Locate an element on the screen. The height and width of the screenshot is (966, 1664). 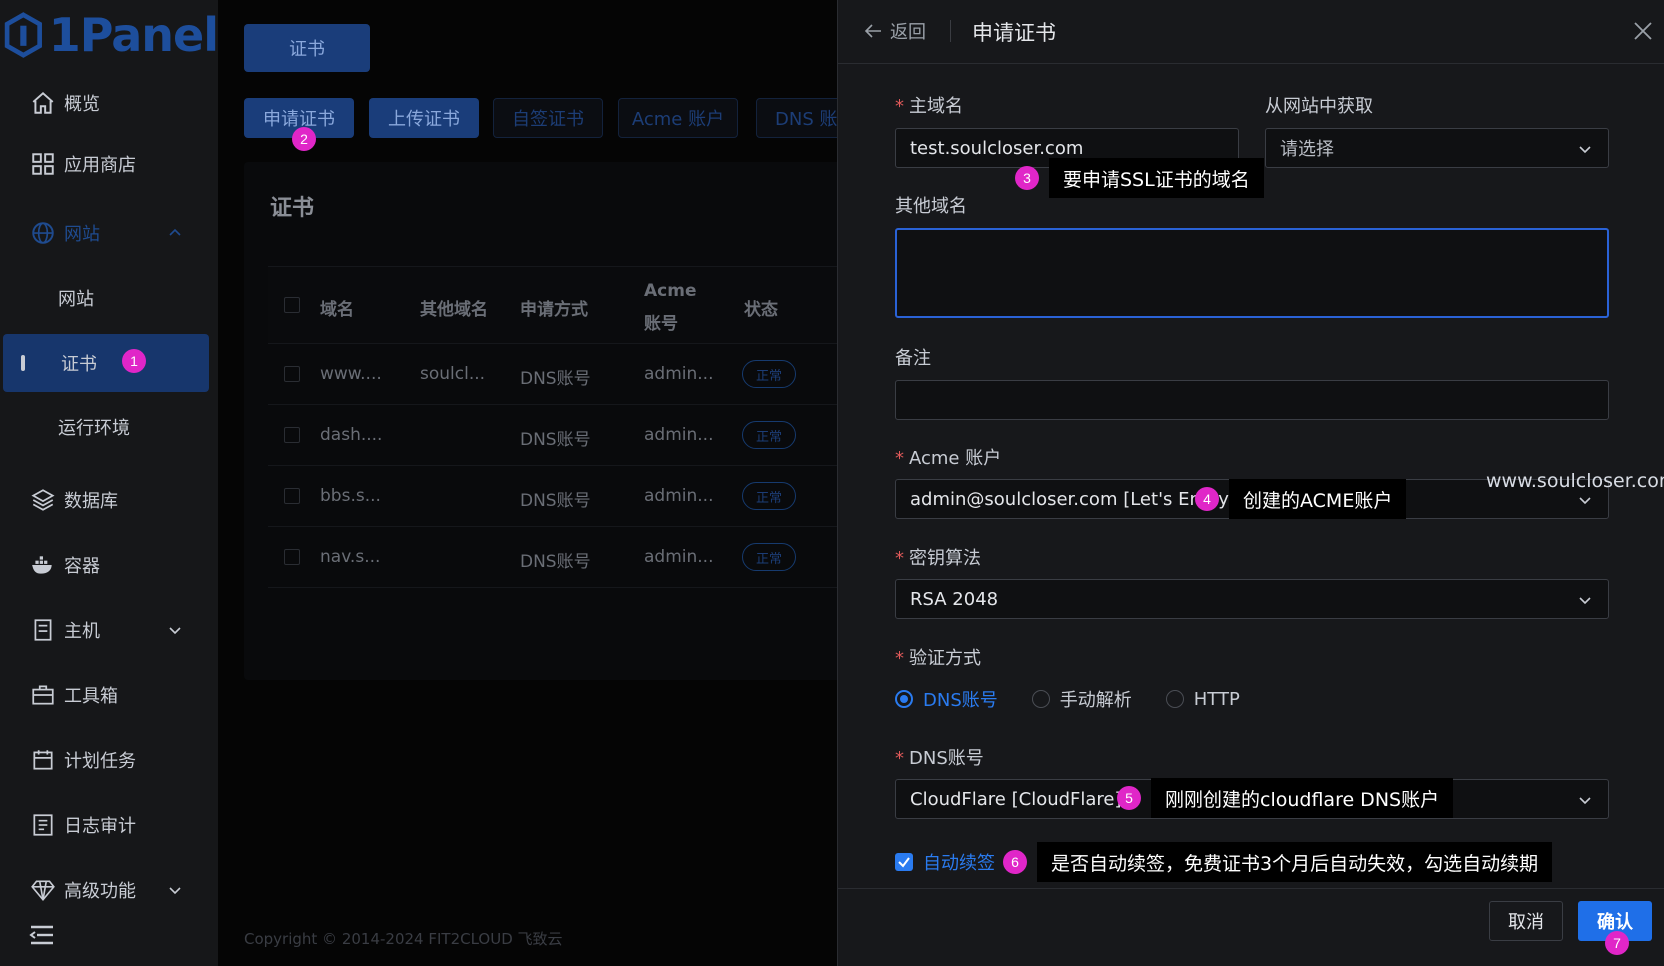
collapse-menu-icon is located at coordinates (42, 935).